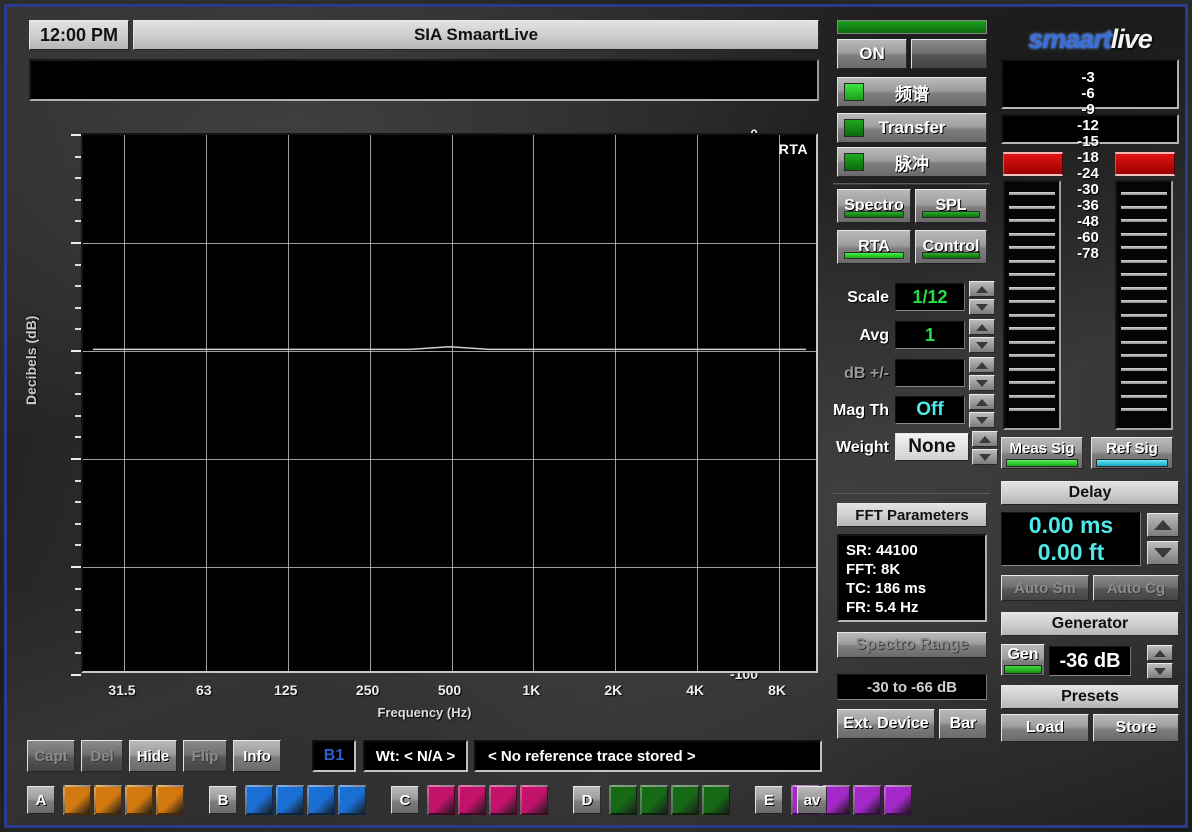  Describe the element at coordinates (982, 307) in the screenshot. I see `scale-spinner-down` at that location.